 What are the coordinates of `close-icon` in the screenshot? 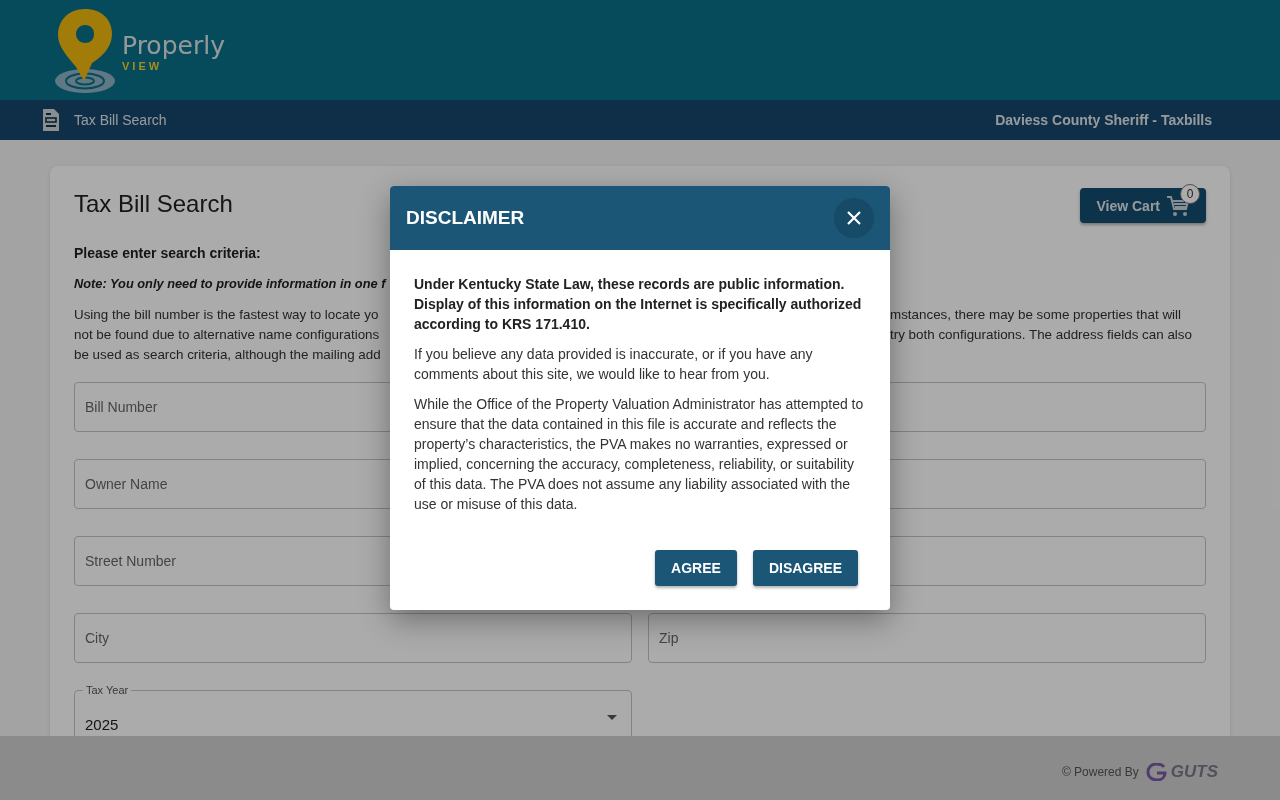 It's located at (854, 218).